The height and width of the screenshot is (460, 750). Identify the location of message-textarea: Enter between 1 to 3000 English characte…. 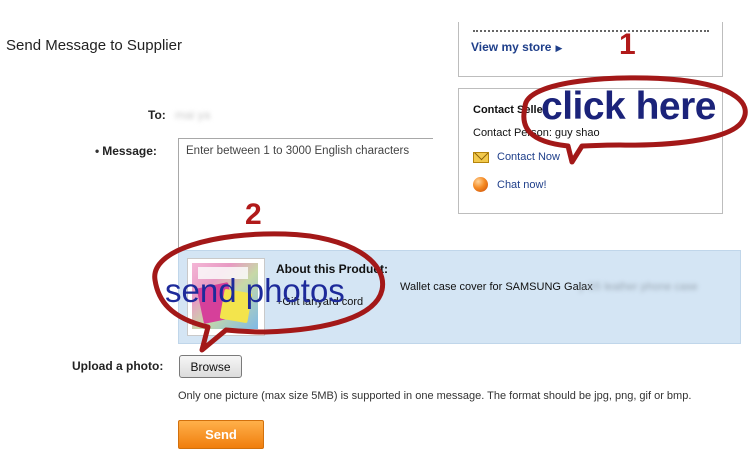
(305, 195).